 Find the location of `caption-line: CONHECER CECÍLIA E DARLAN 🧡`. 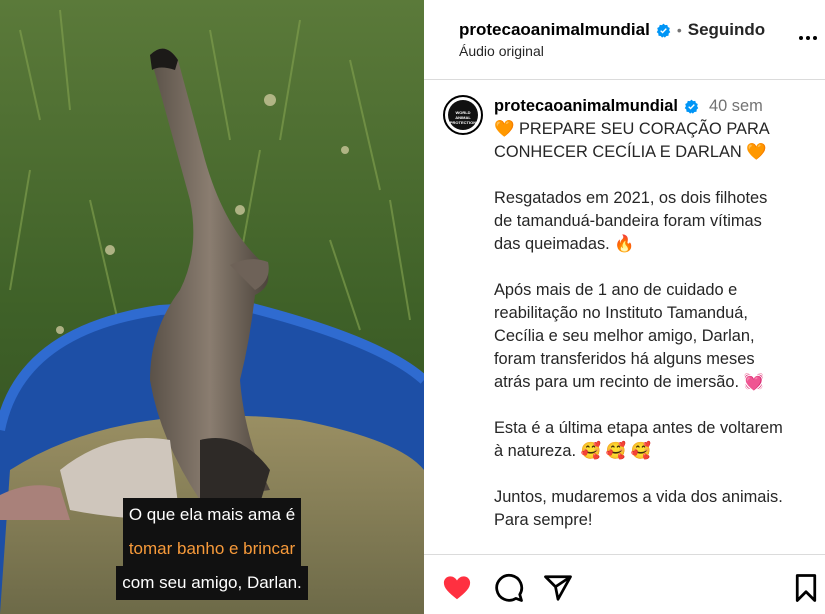

caption-line: CONHECER CECÍLIA E DARLAN 🧡 is located at coordinates (630, 152).